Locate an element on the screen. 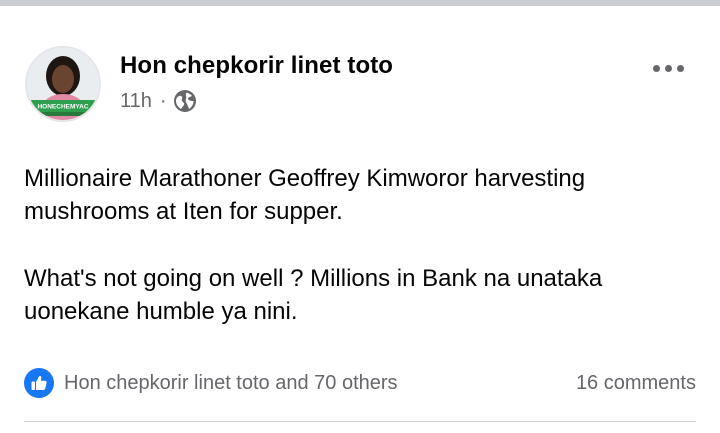 This screenshot has height=433, width=720. like-icon is located at coordinates (39, 383).